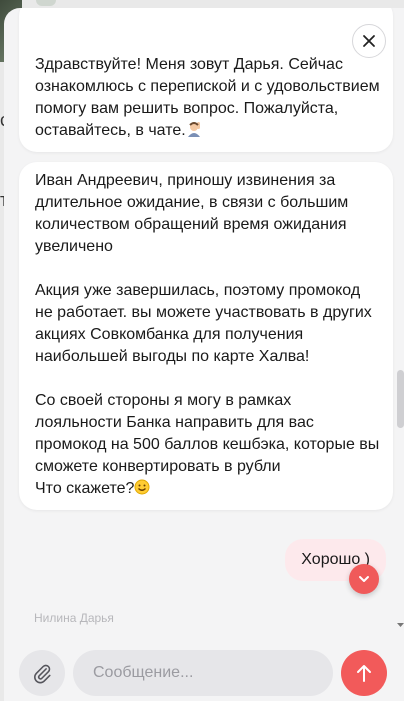 This screenshot has height=701, width=404. Describe the element at coordinates (142, 487) in the screenshot. I see `smiley-emoji` at that location.